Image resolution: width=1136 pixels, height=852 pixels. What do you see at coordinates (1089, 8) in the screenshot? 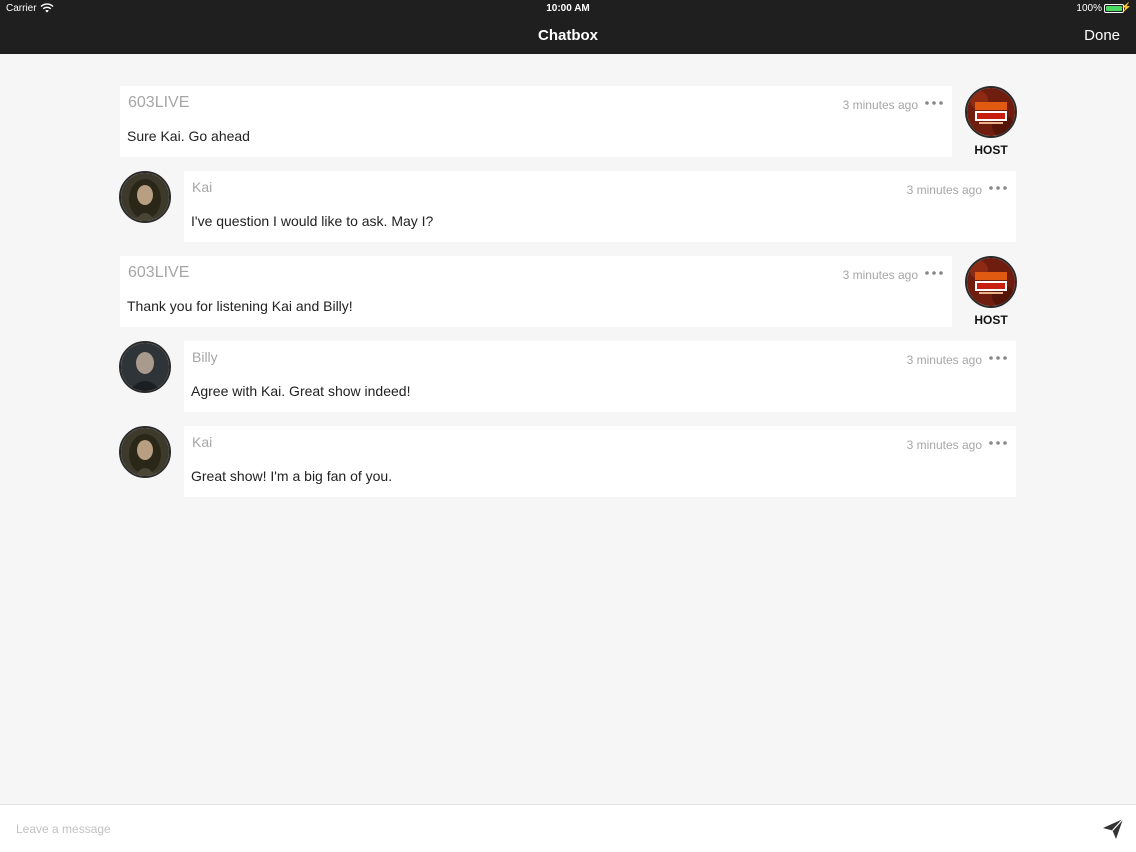
I see `battery-percent: 100%` at bounding box center [1089, 8].